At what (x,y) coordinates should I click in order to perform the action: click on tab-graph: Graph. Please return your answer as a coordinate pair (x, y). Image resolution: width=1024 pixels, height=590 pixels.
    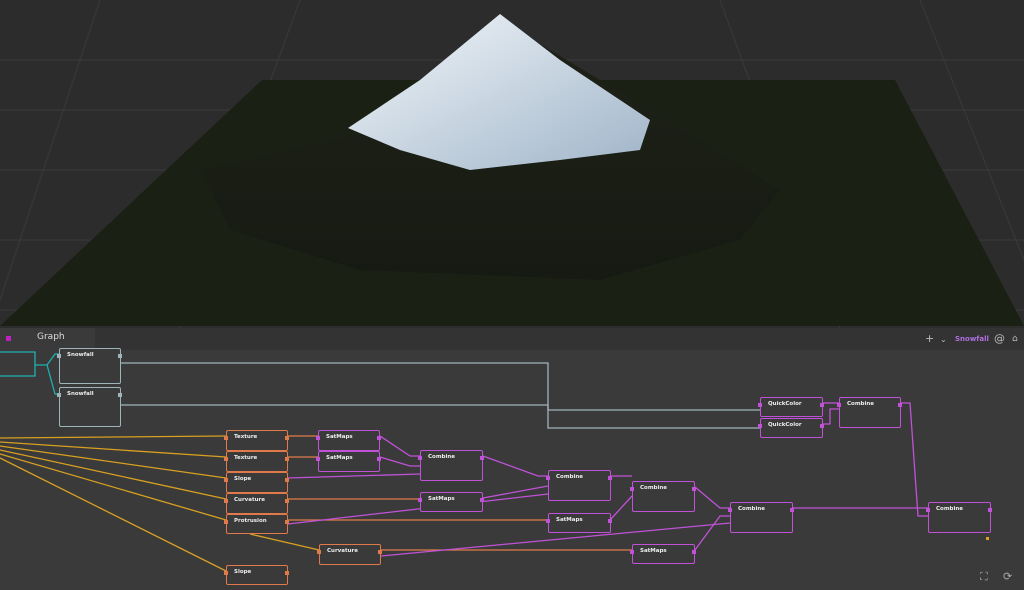
    Looking at the image, I should click on (47, 339).